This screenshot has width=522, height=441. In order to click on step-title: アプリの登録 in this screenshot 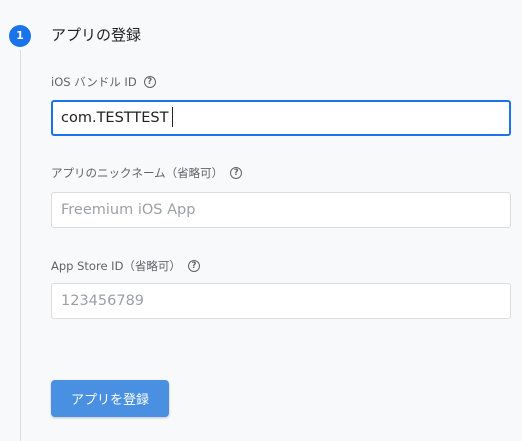, I will do `click(96, 35)`.